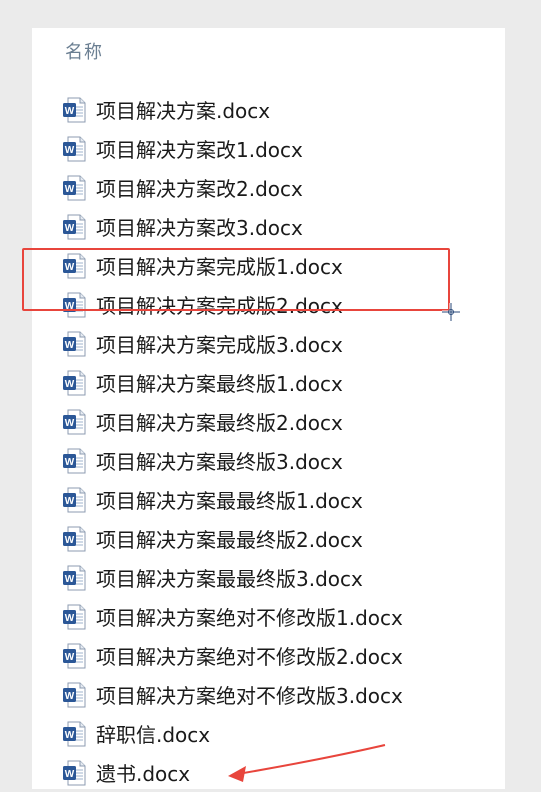 This screenshot has width=541, height=792. Describe the element at coordinates (307, 763) in the screenshot. I see `annotation-arrow` at that location.